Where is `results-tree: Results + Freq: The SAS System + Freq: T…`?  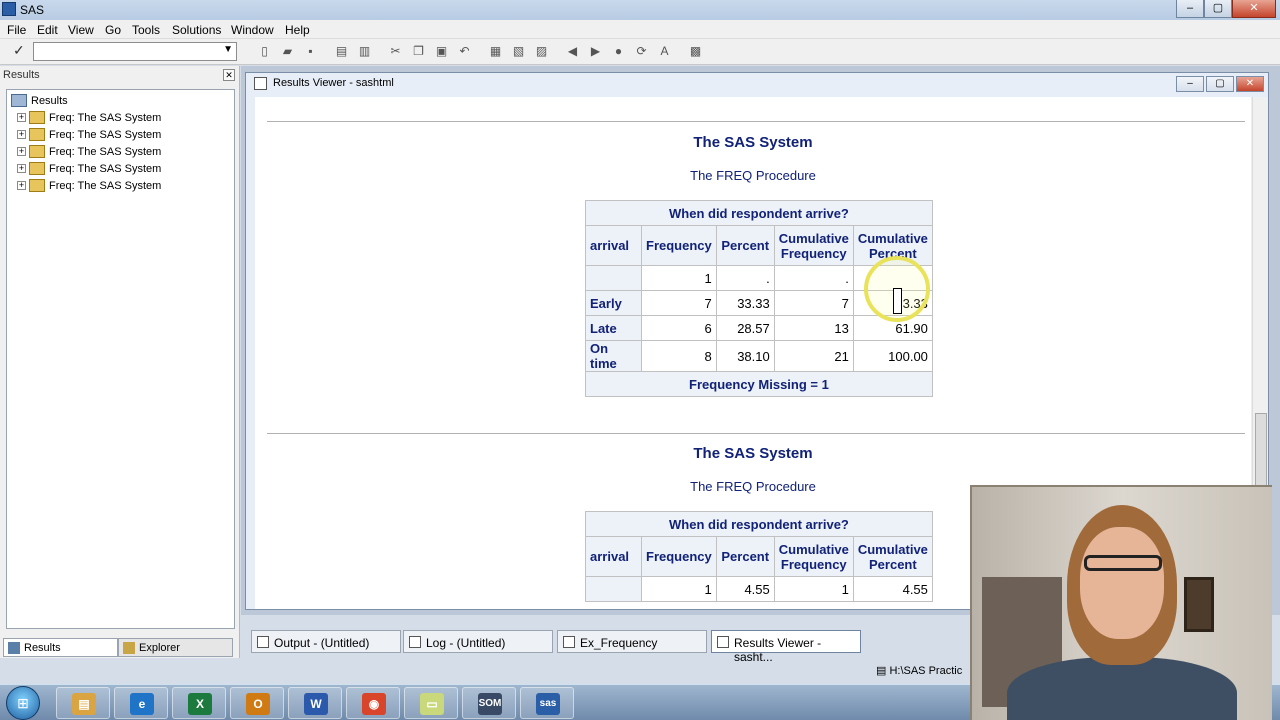 results-tree: Results + Freq: The SAS System + Freq: T… is located at coordinates (120, 359).